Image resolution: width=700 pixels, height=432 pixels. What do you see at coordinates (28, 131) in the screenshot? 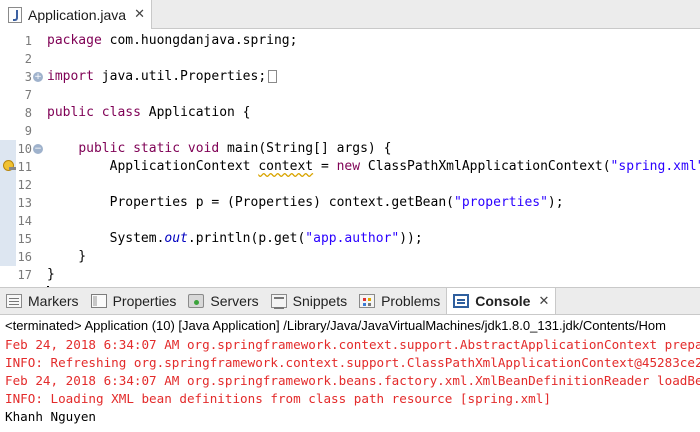
I see `line-number: 9` at bounding box center [28, 131].